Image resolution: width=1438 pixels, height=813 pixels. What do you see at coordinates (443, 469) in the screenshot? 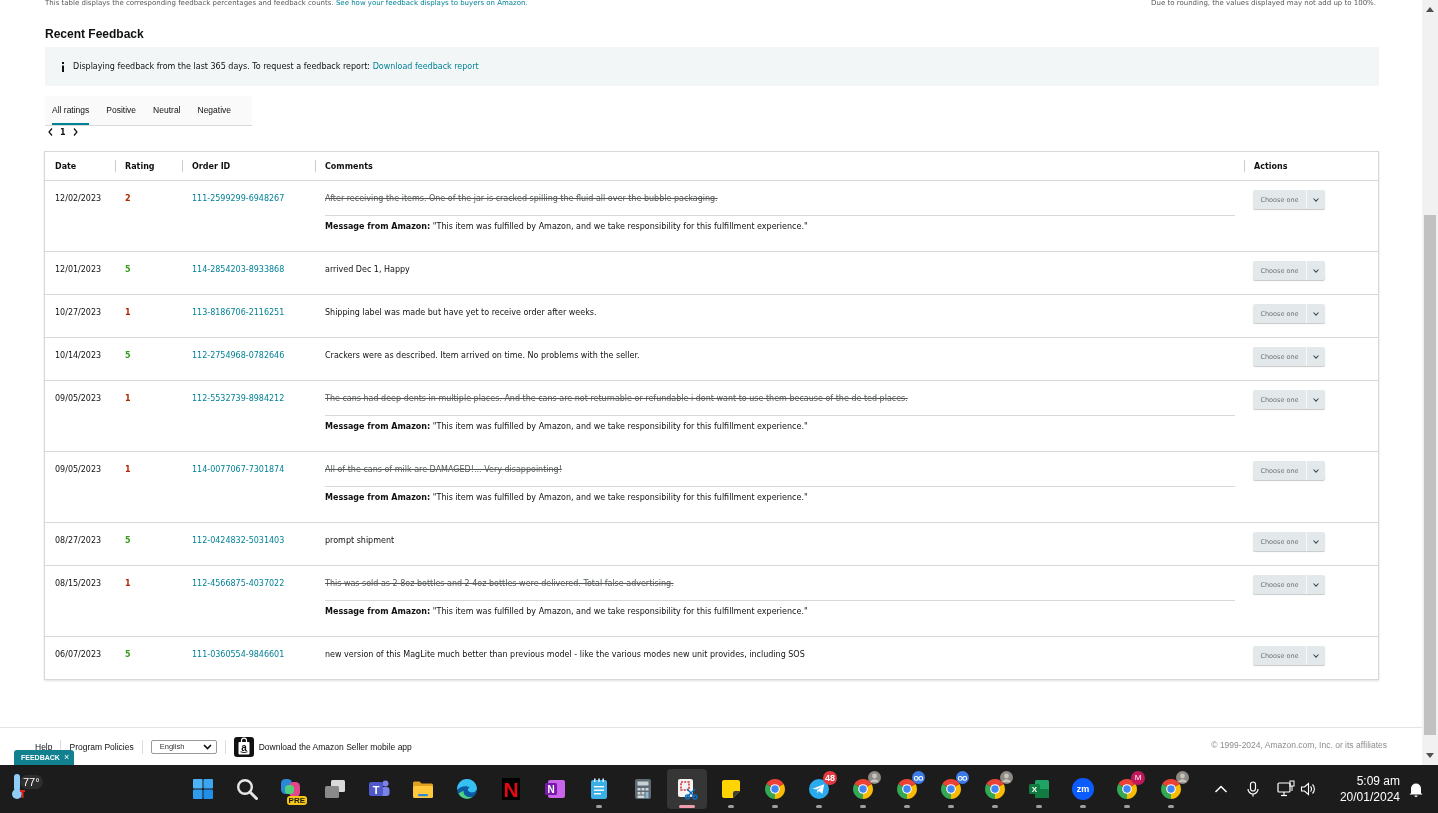
I see `comment-text: All of the cans of milk are DAMAGED!... Very disappointing!` at bounding box center [443, 469].